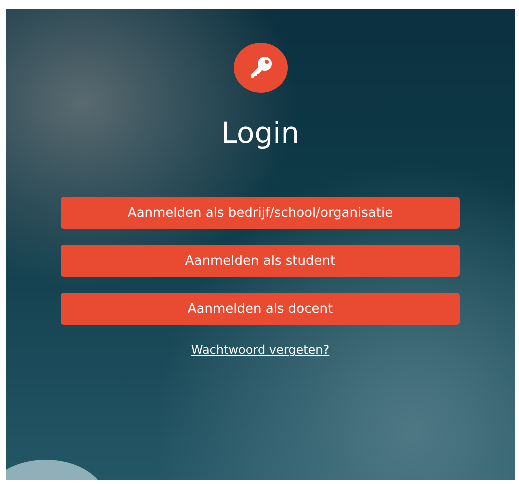 The image size is (519, 484). I want to click on login-option-button: Aanmelden als bedrijf/school/organisatie, so click(260, 213).